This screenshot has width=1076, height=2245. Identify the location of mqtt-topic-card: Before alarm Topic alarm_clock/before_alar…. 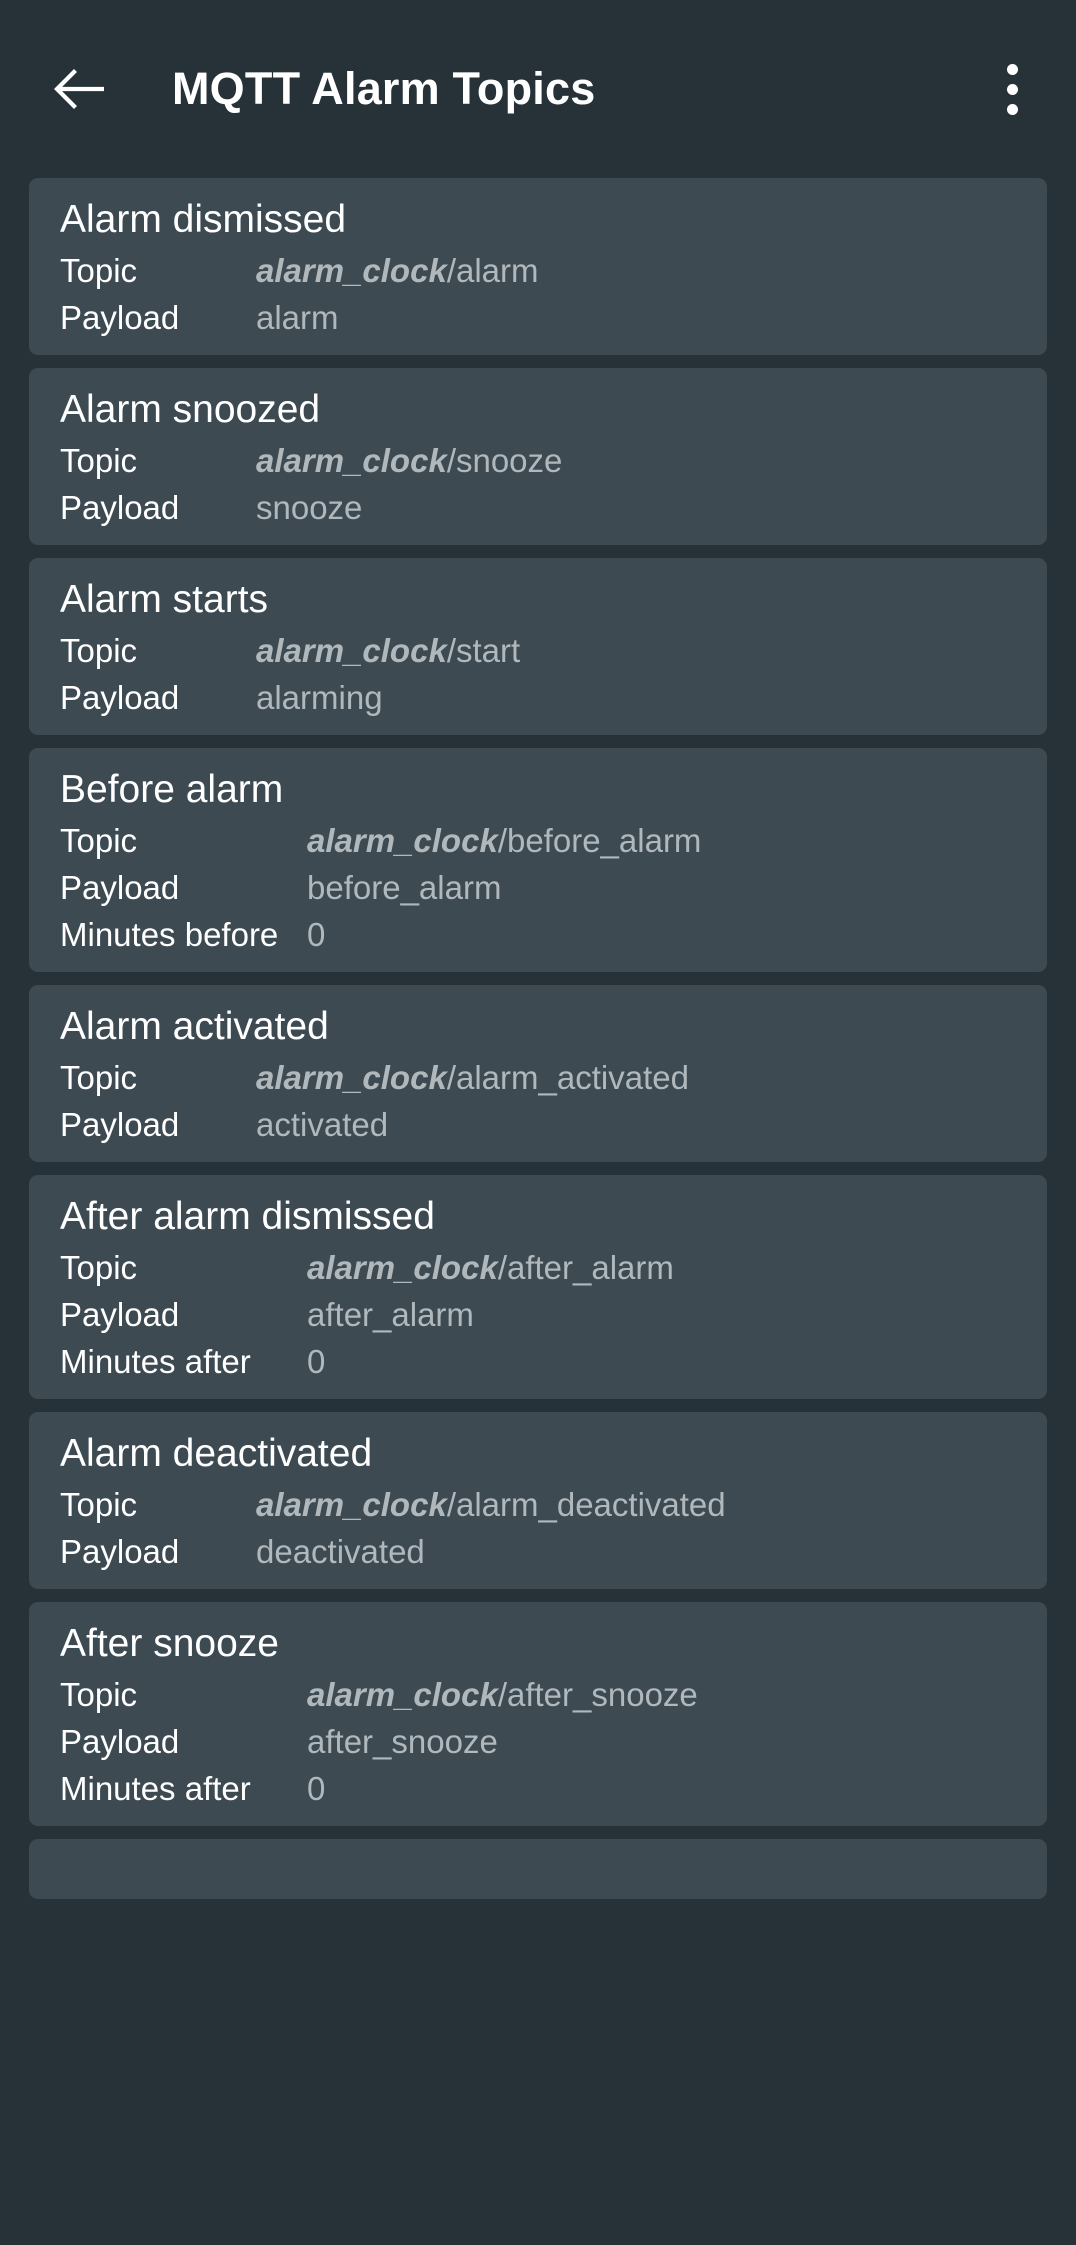
(538, 860).